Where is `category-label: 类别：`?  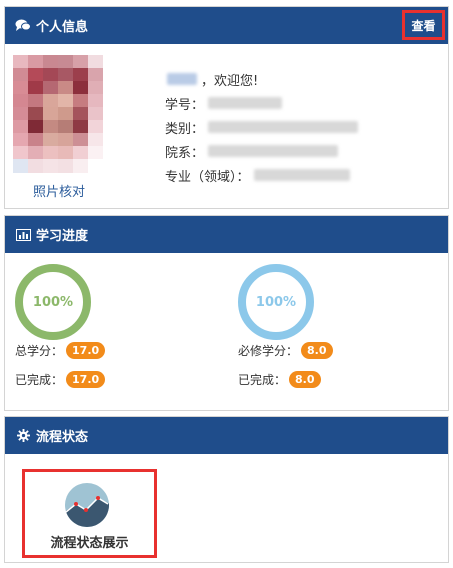
category-label: 类别： is located at coordinates (185, 129).